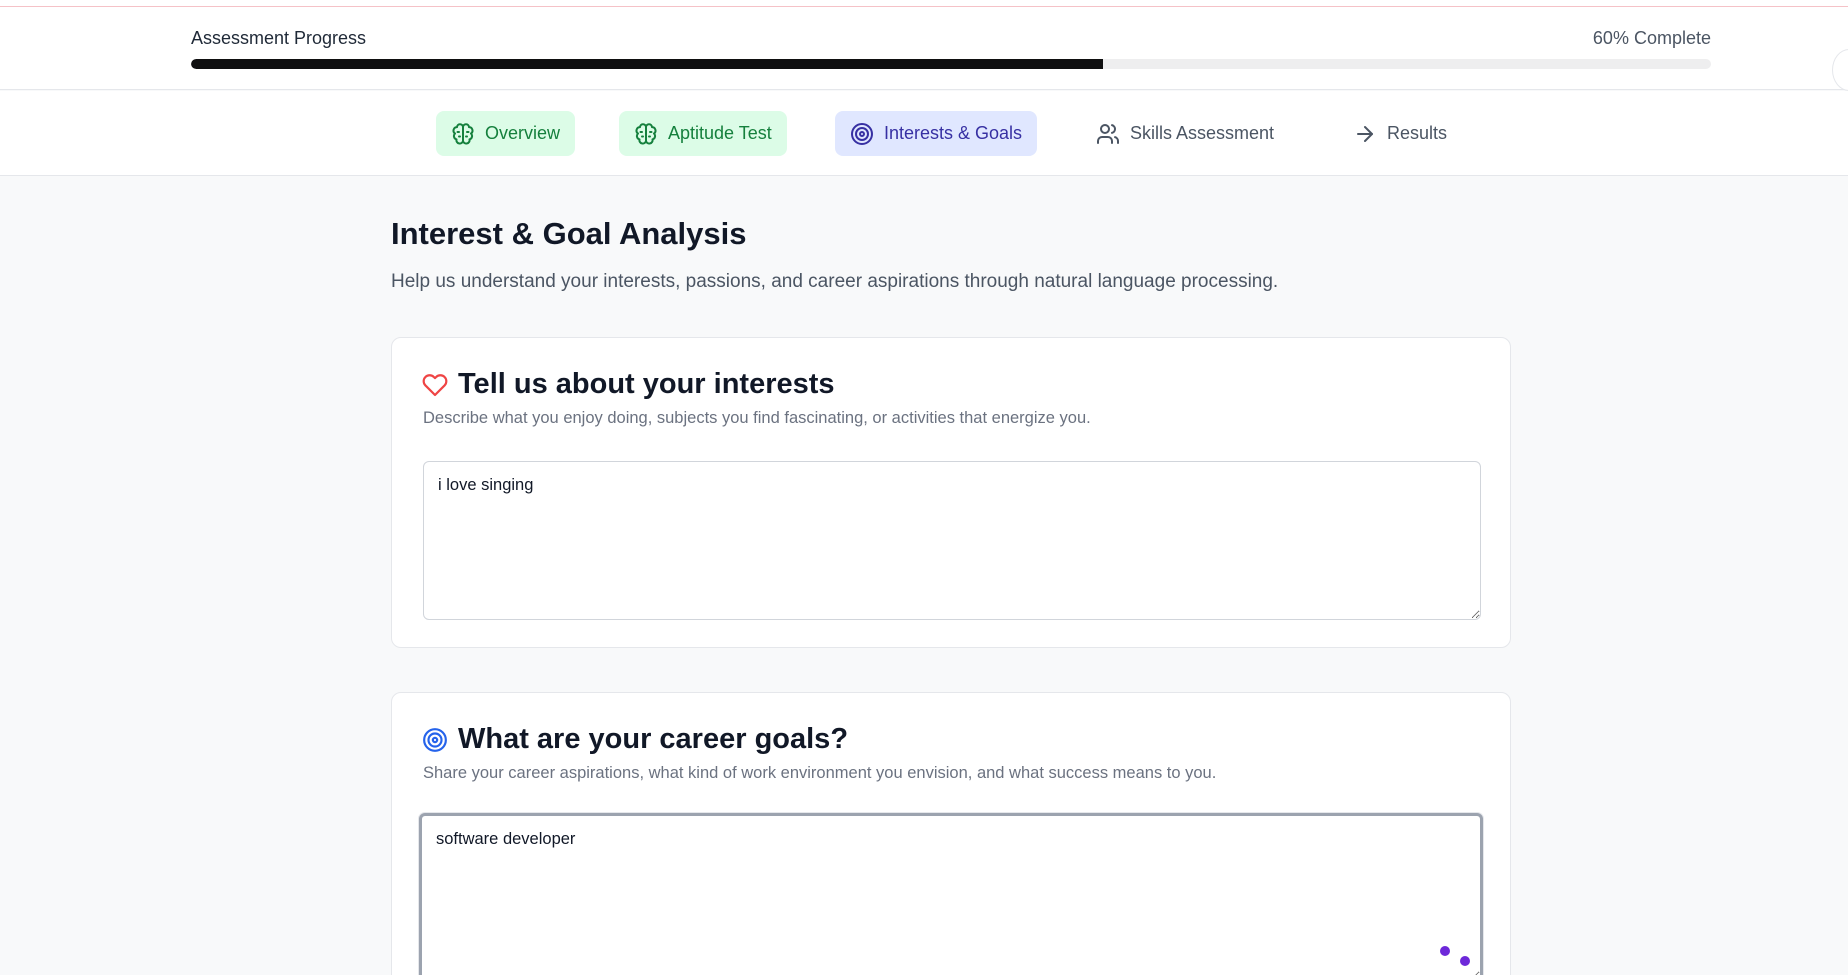 This screenshot has width=1848, height=975. Describe the element at coordinates (653, 739) in the screenshot. I see `career-goals-card-title: What are your career goals?` at that location.